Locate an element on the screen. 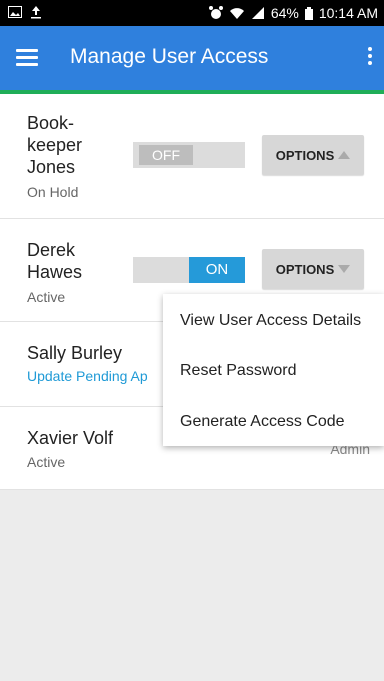 Image resolution: width=384 pixels, height=681 pixels. user-name-line: Jones is located at coordinates (51, 167).